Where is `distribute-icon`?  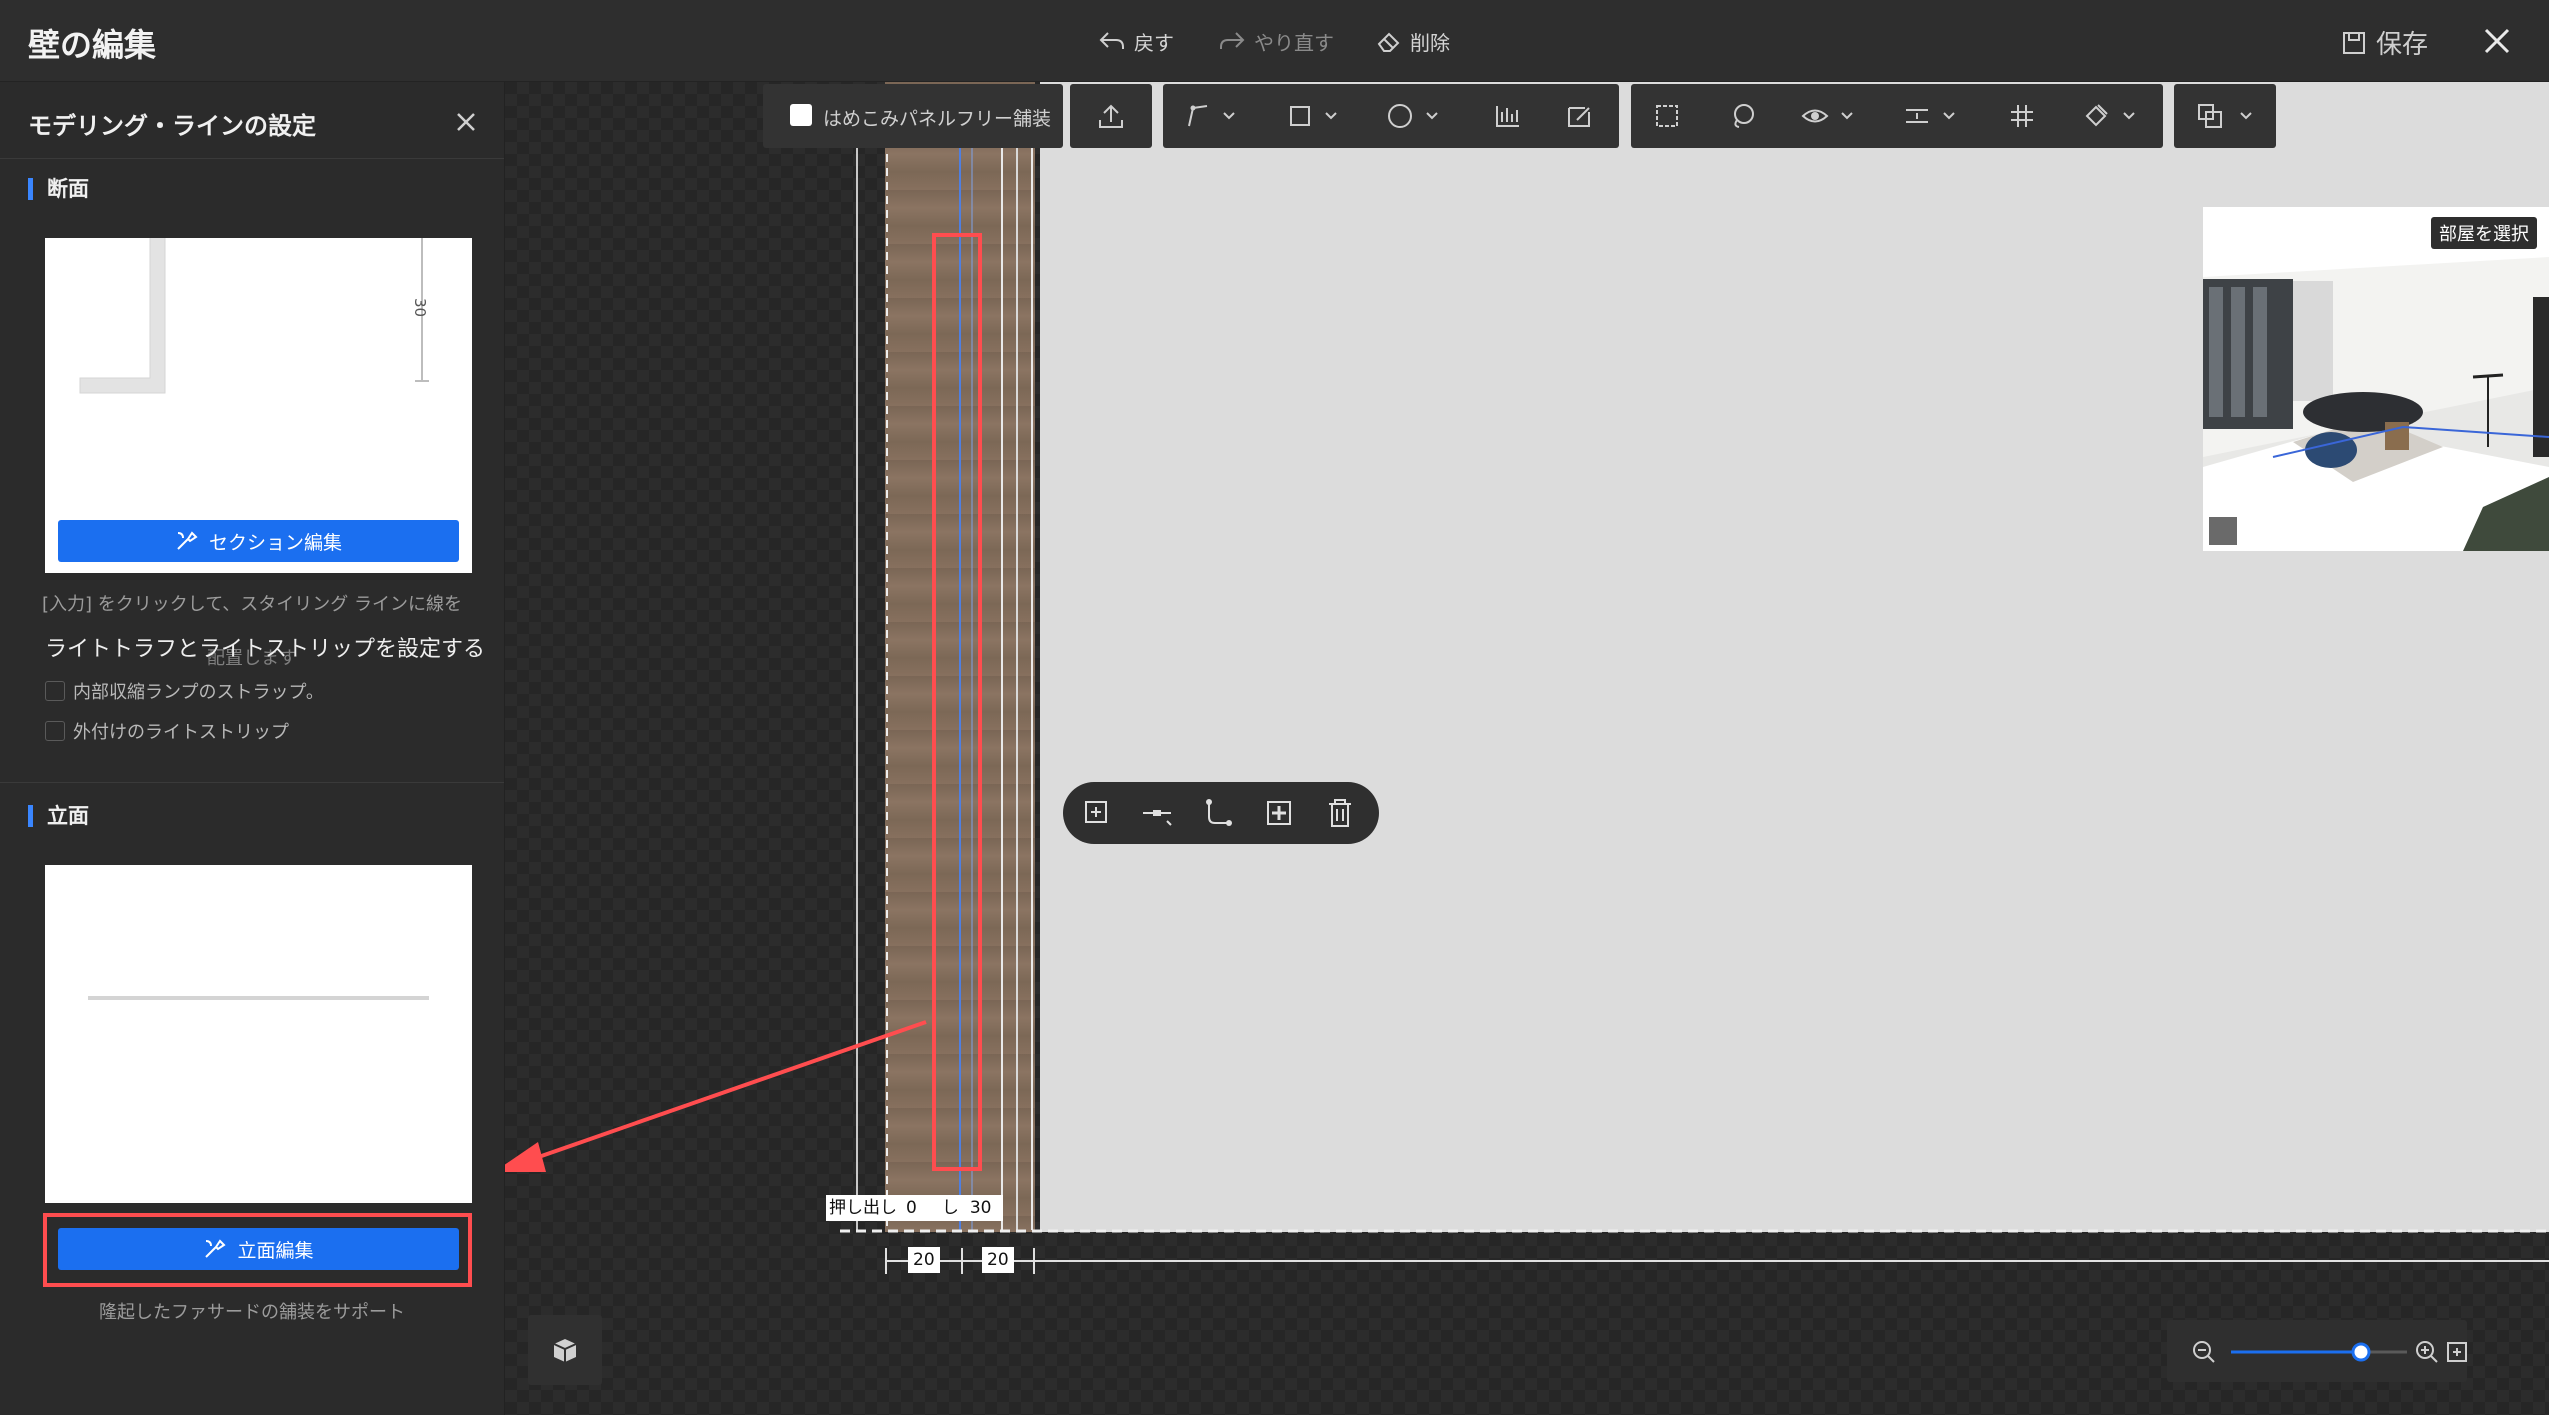
distribute-icon is located at coordinates (1917, 116).